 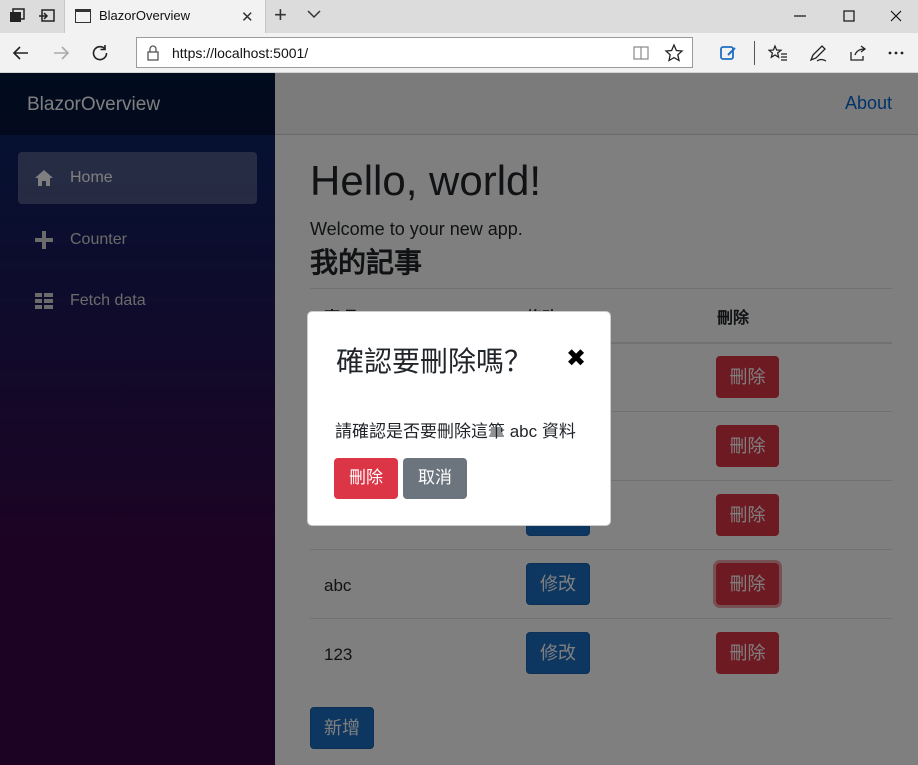 I want to click on favorite-star-icon, so click(x=674, y=53).